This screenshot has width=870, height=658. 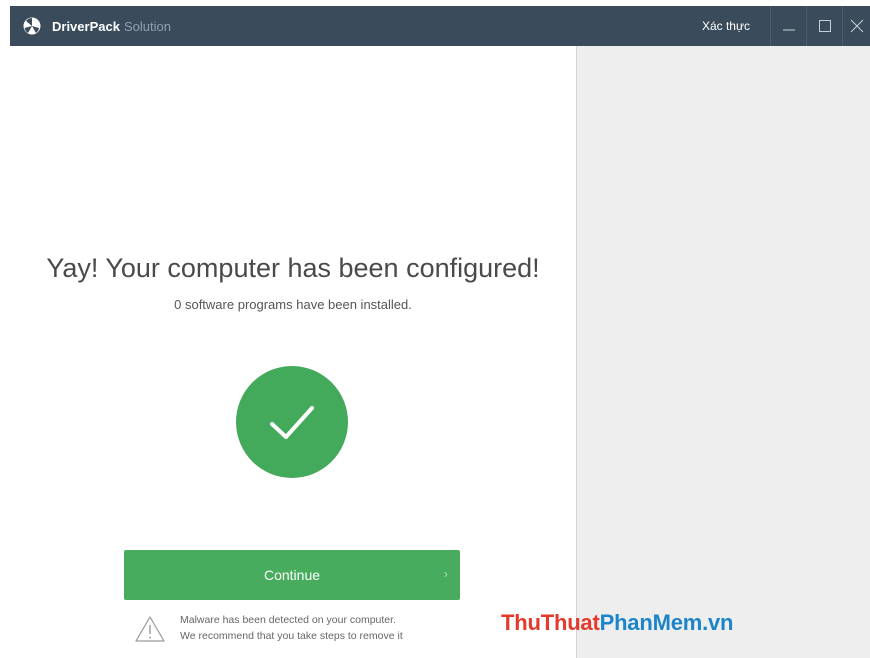 I want to click on maximize-icon, so click(x=824, y=26).